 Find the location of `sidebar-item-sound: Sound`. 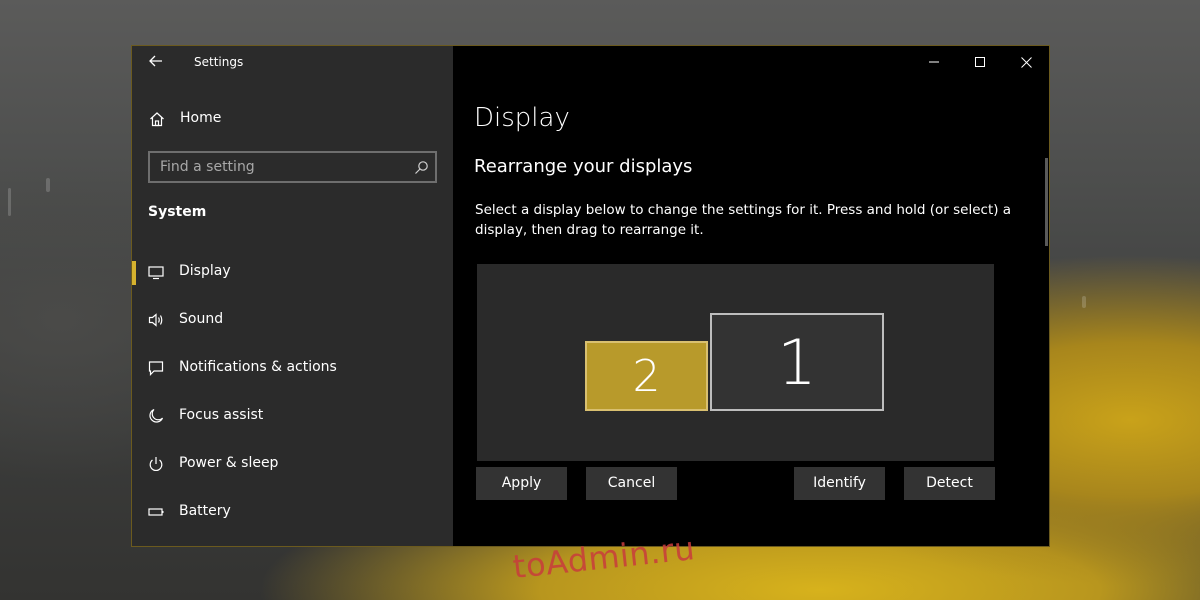

sidebar-item-sound: Sound is located at coordinates (292, 320).